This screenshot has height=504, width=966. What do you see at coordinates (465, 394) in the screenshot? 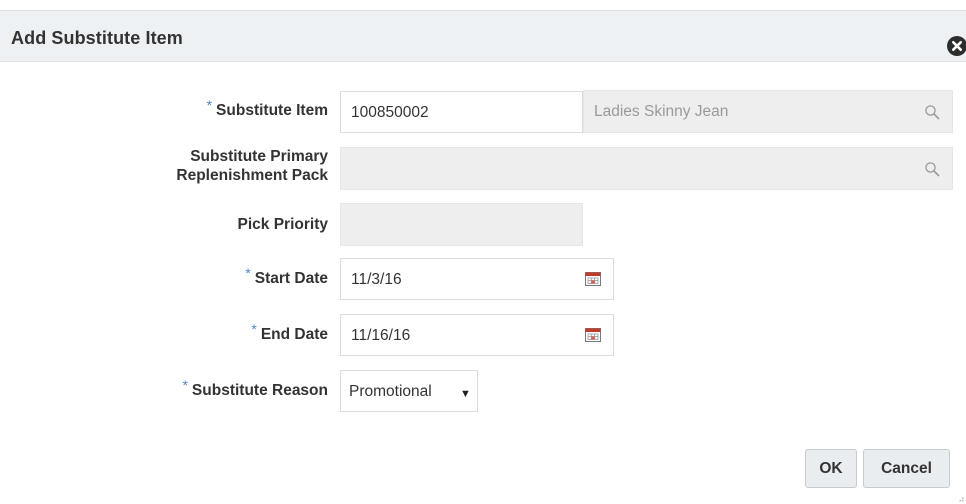
I see `dropdown-caret-icon: ▼` at bounding box center [465, 394].